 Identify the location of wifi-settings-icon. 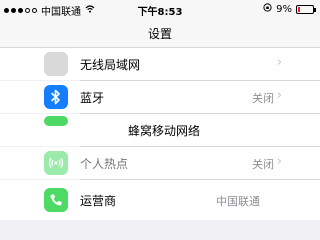
(56, 64).